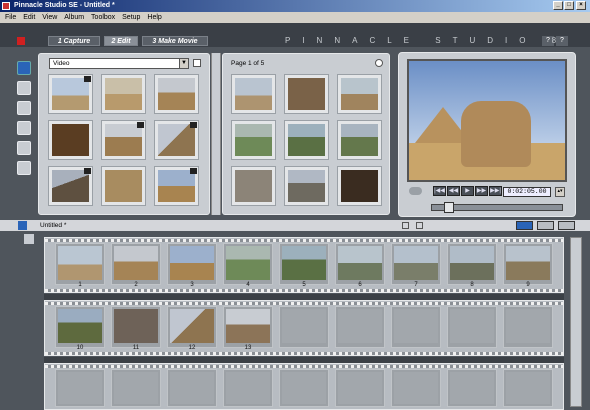 The height and width of the screenshot is (410, 590). Describe the element at coordinates (545, 225) in the screenshot. I see `timeline-view-button` at that location.